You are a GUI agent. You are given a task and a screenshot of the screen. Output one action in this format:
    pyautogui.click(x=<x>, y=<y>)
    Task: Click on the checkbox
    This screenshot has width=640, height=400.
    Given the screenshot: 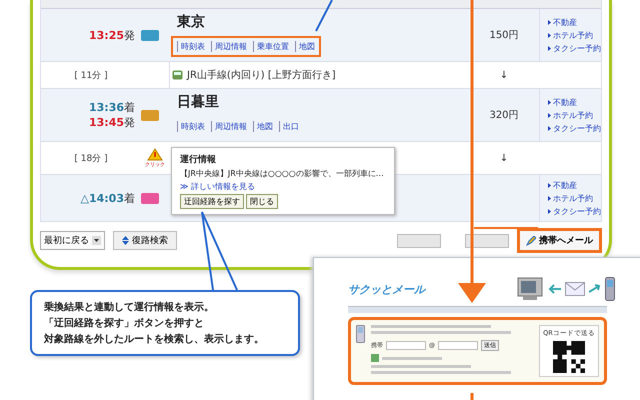 What is the action you would take?
    pyautogui.click(x=375, y=358)
    